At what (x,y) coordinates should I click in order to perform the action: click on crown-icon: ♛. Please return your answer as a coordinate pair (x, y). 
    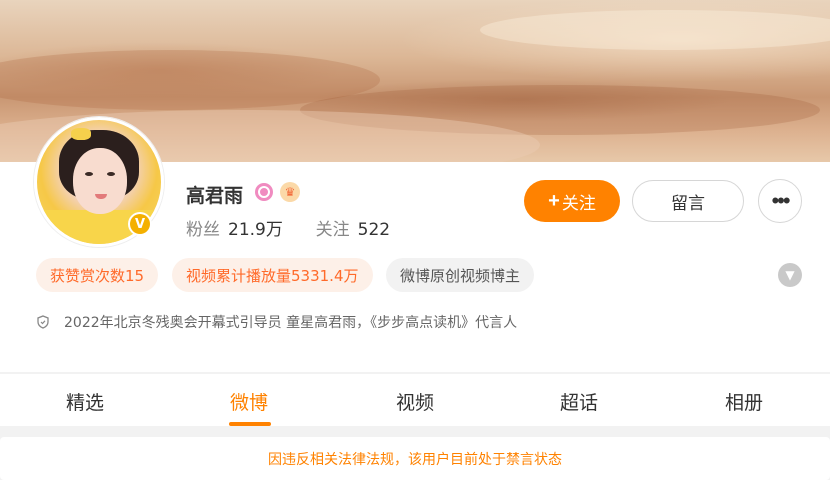
    Looking at the image, I should click on (290, 192).